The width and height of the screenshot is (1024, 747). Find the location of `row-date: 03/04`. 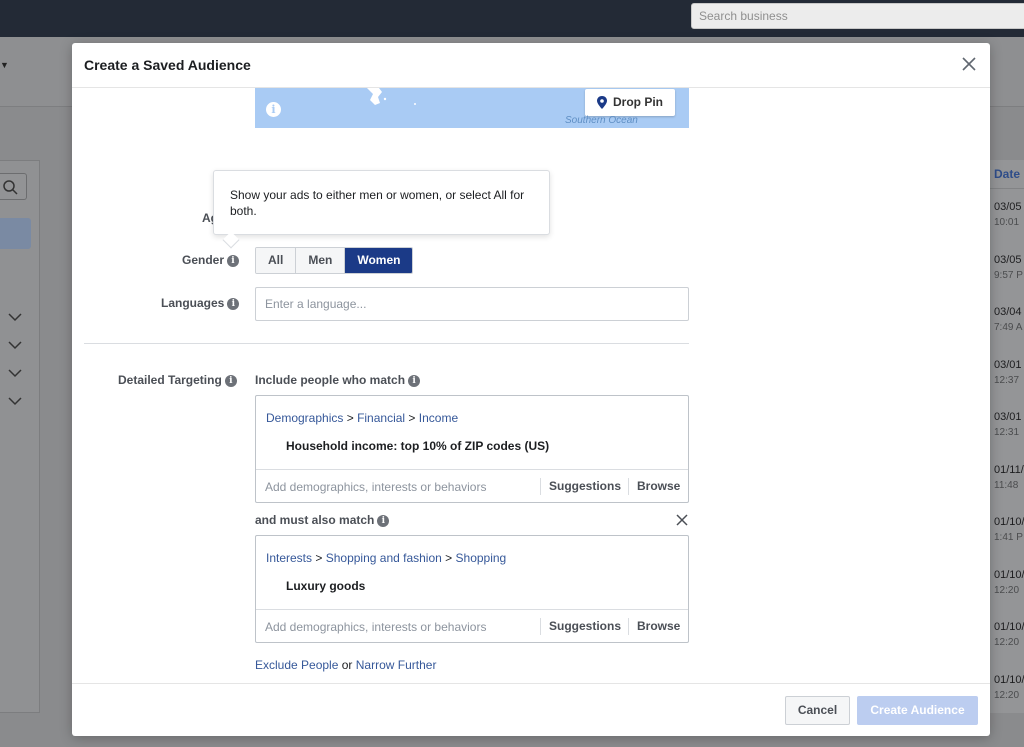

row-date: 03/04 is located at coordinates (1008, 312).